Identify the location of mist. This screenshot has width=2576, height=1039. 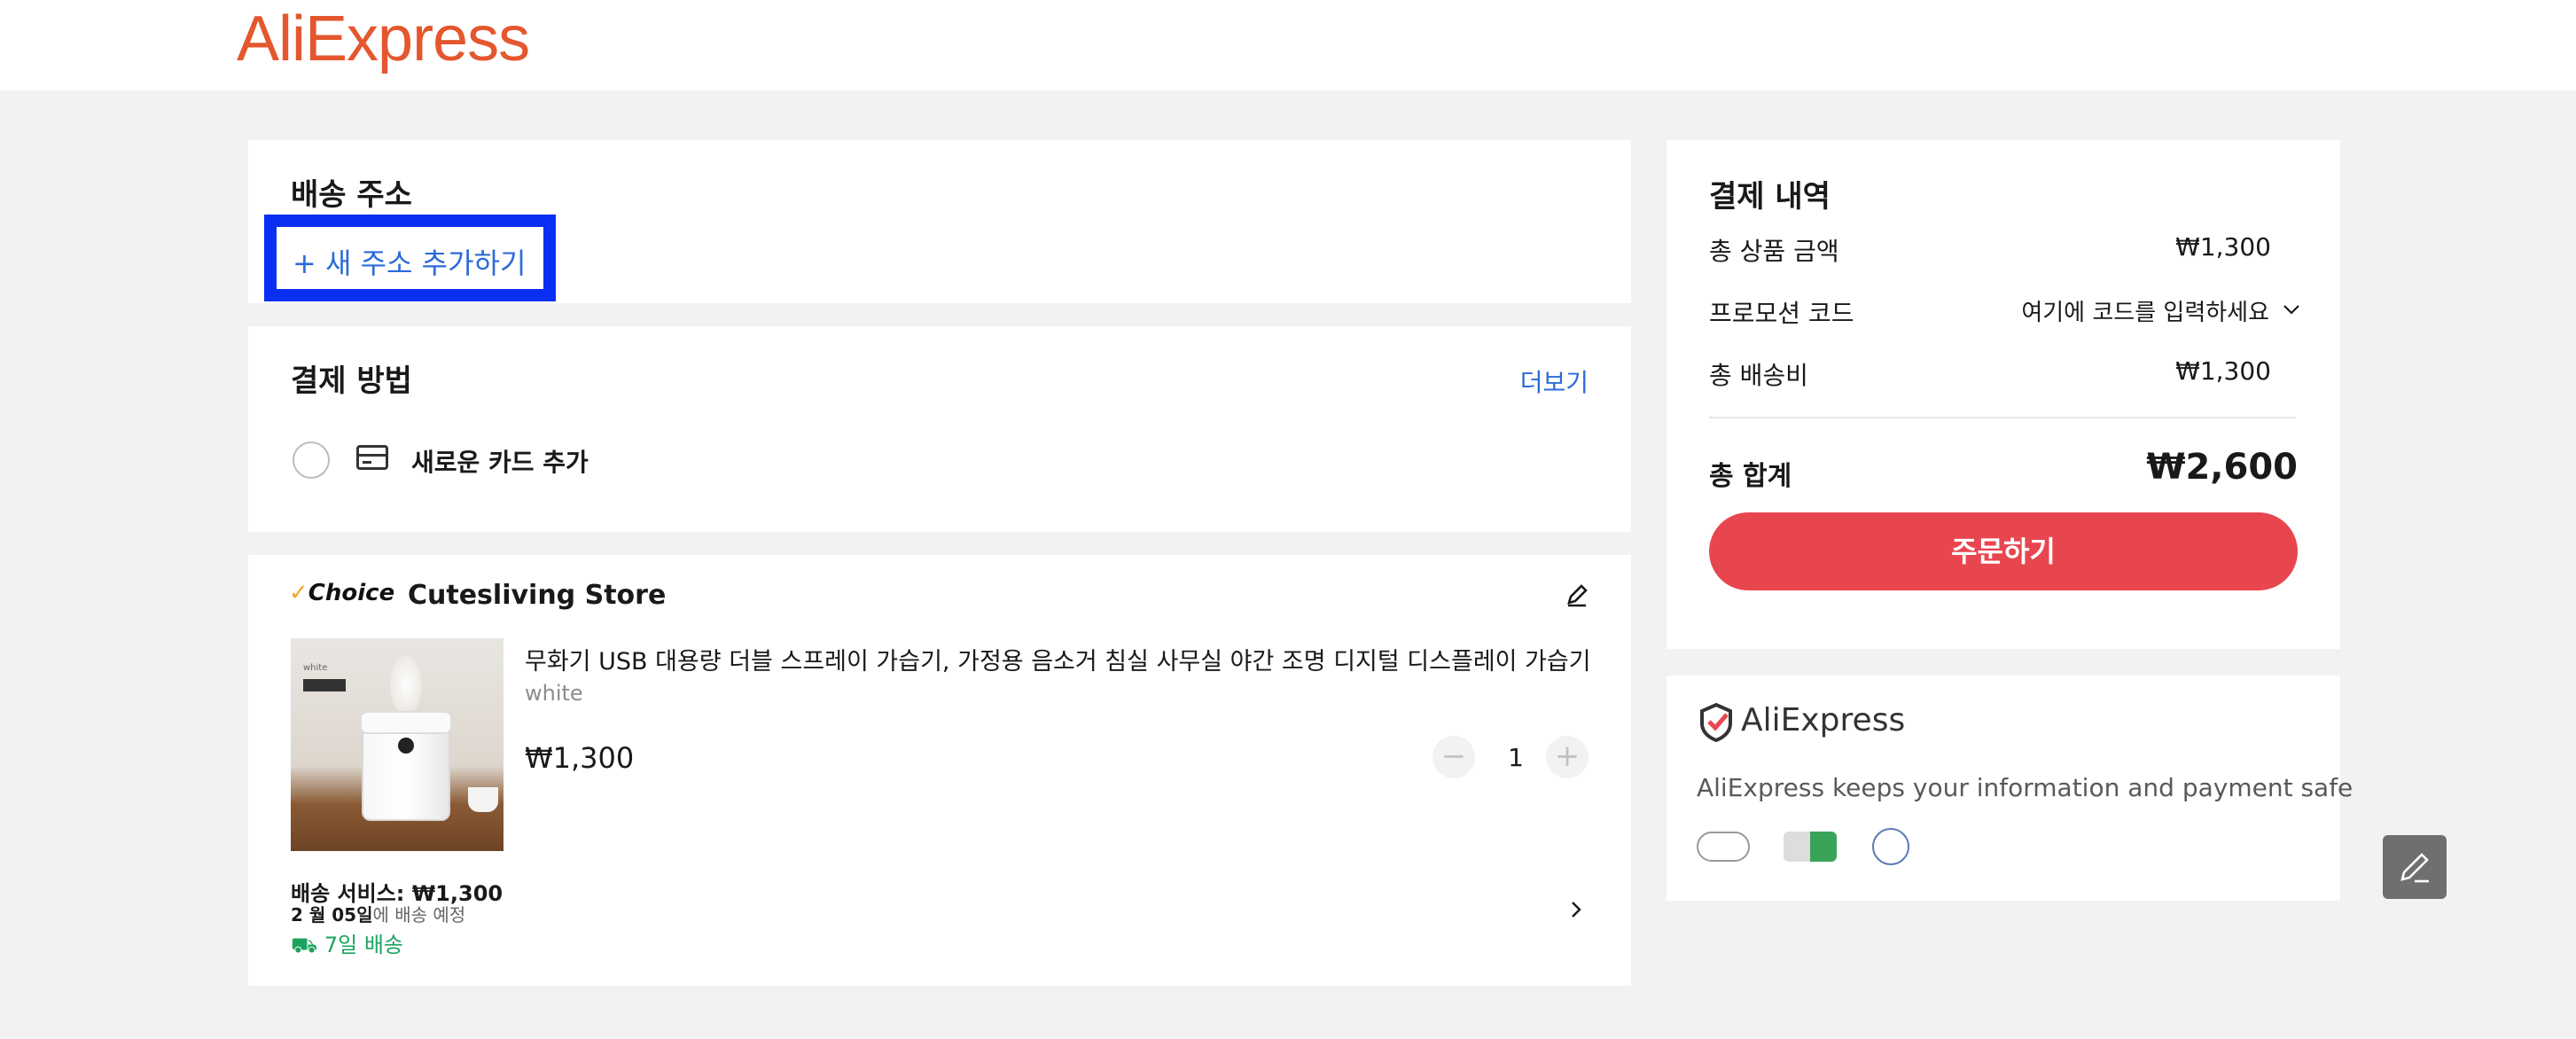
(406, 686).